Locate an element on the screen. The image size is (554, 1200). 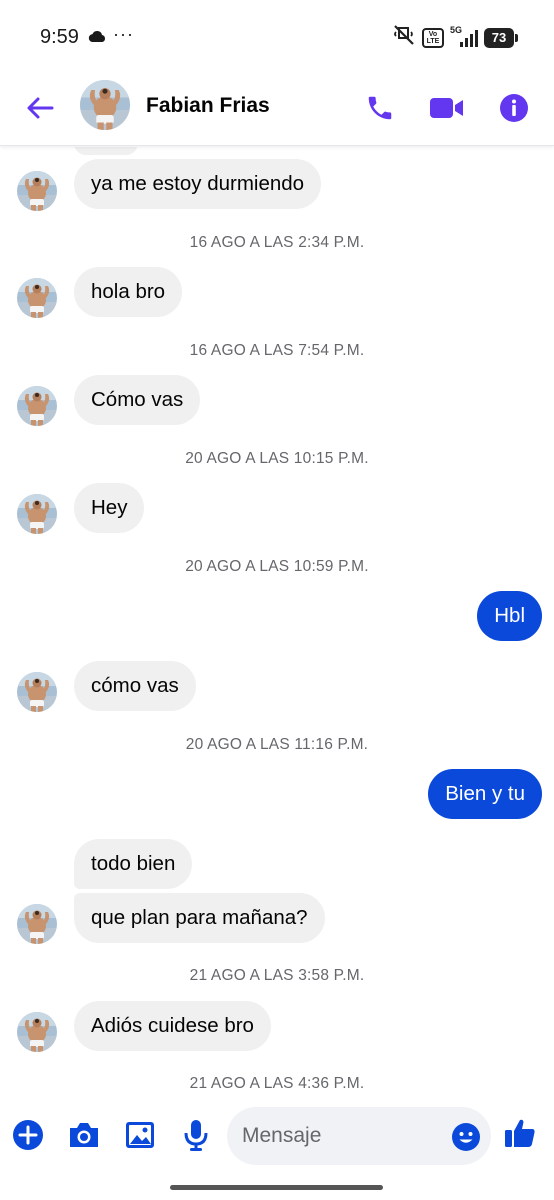
back-button is located at coordinates (40, 108).